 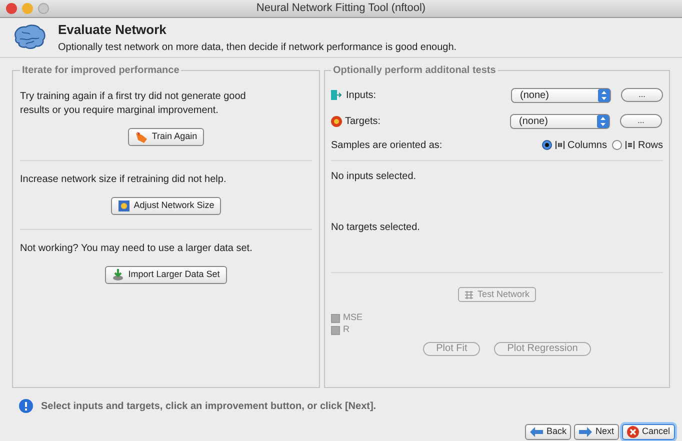 I want to click on status-message: Select inputs and targets, click an improvement button, or click [Next]., so click(x=208, y=407).